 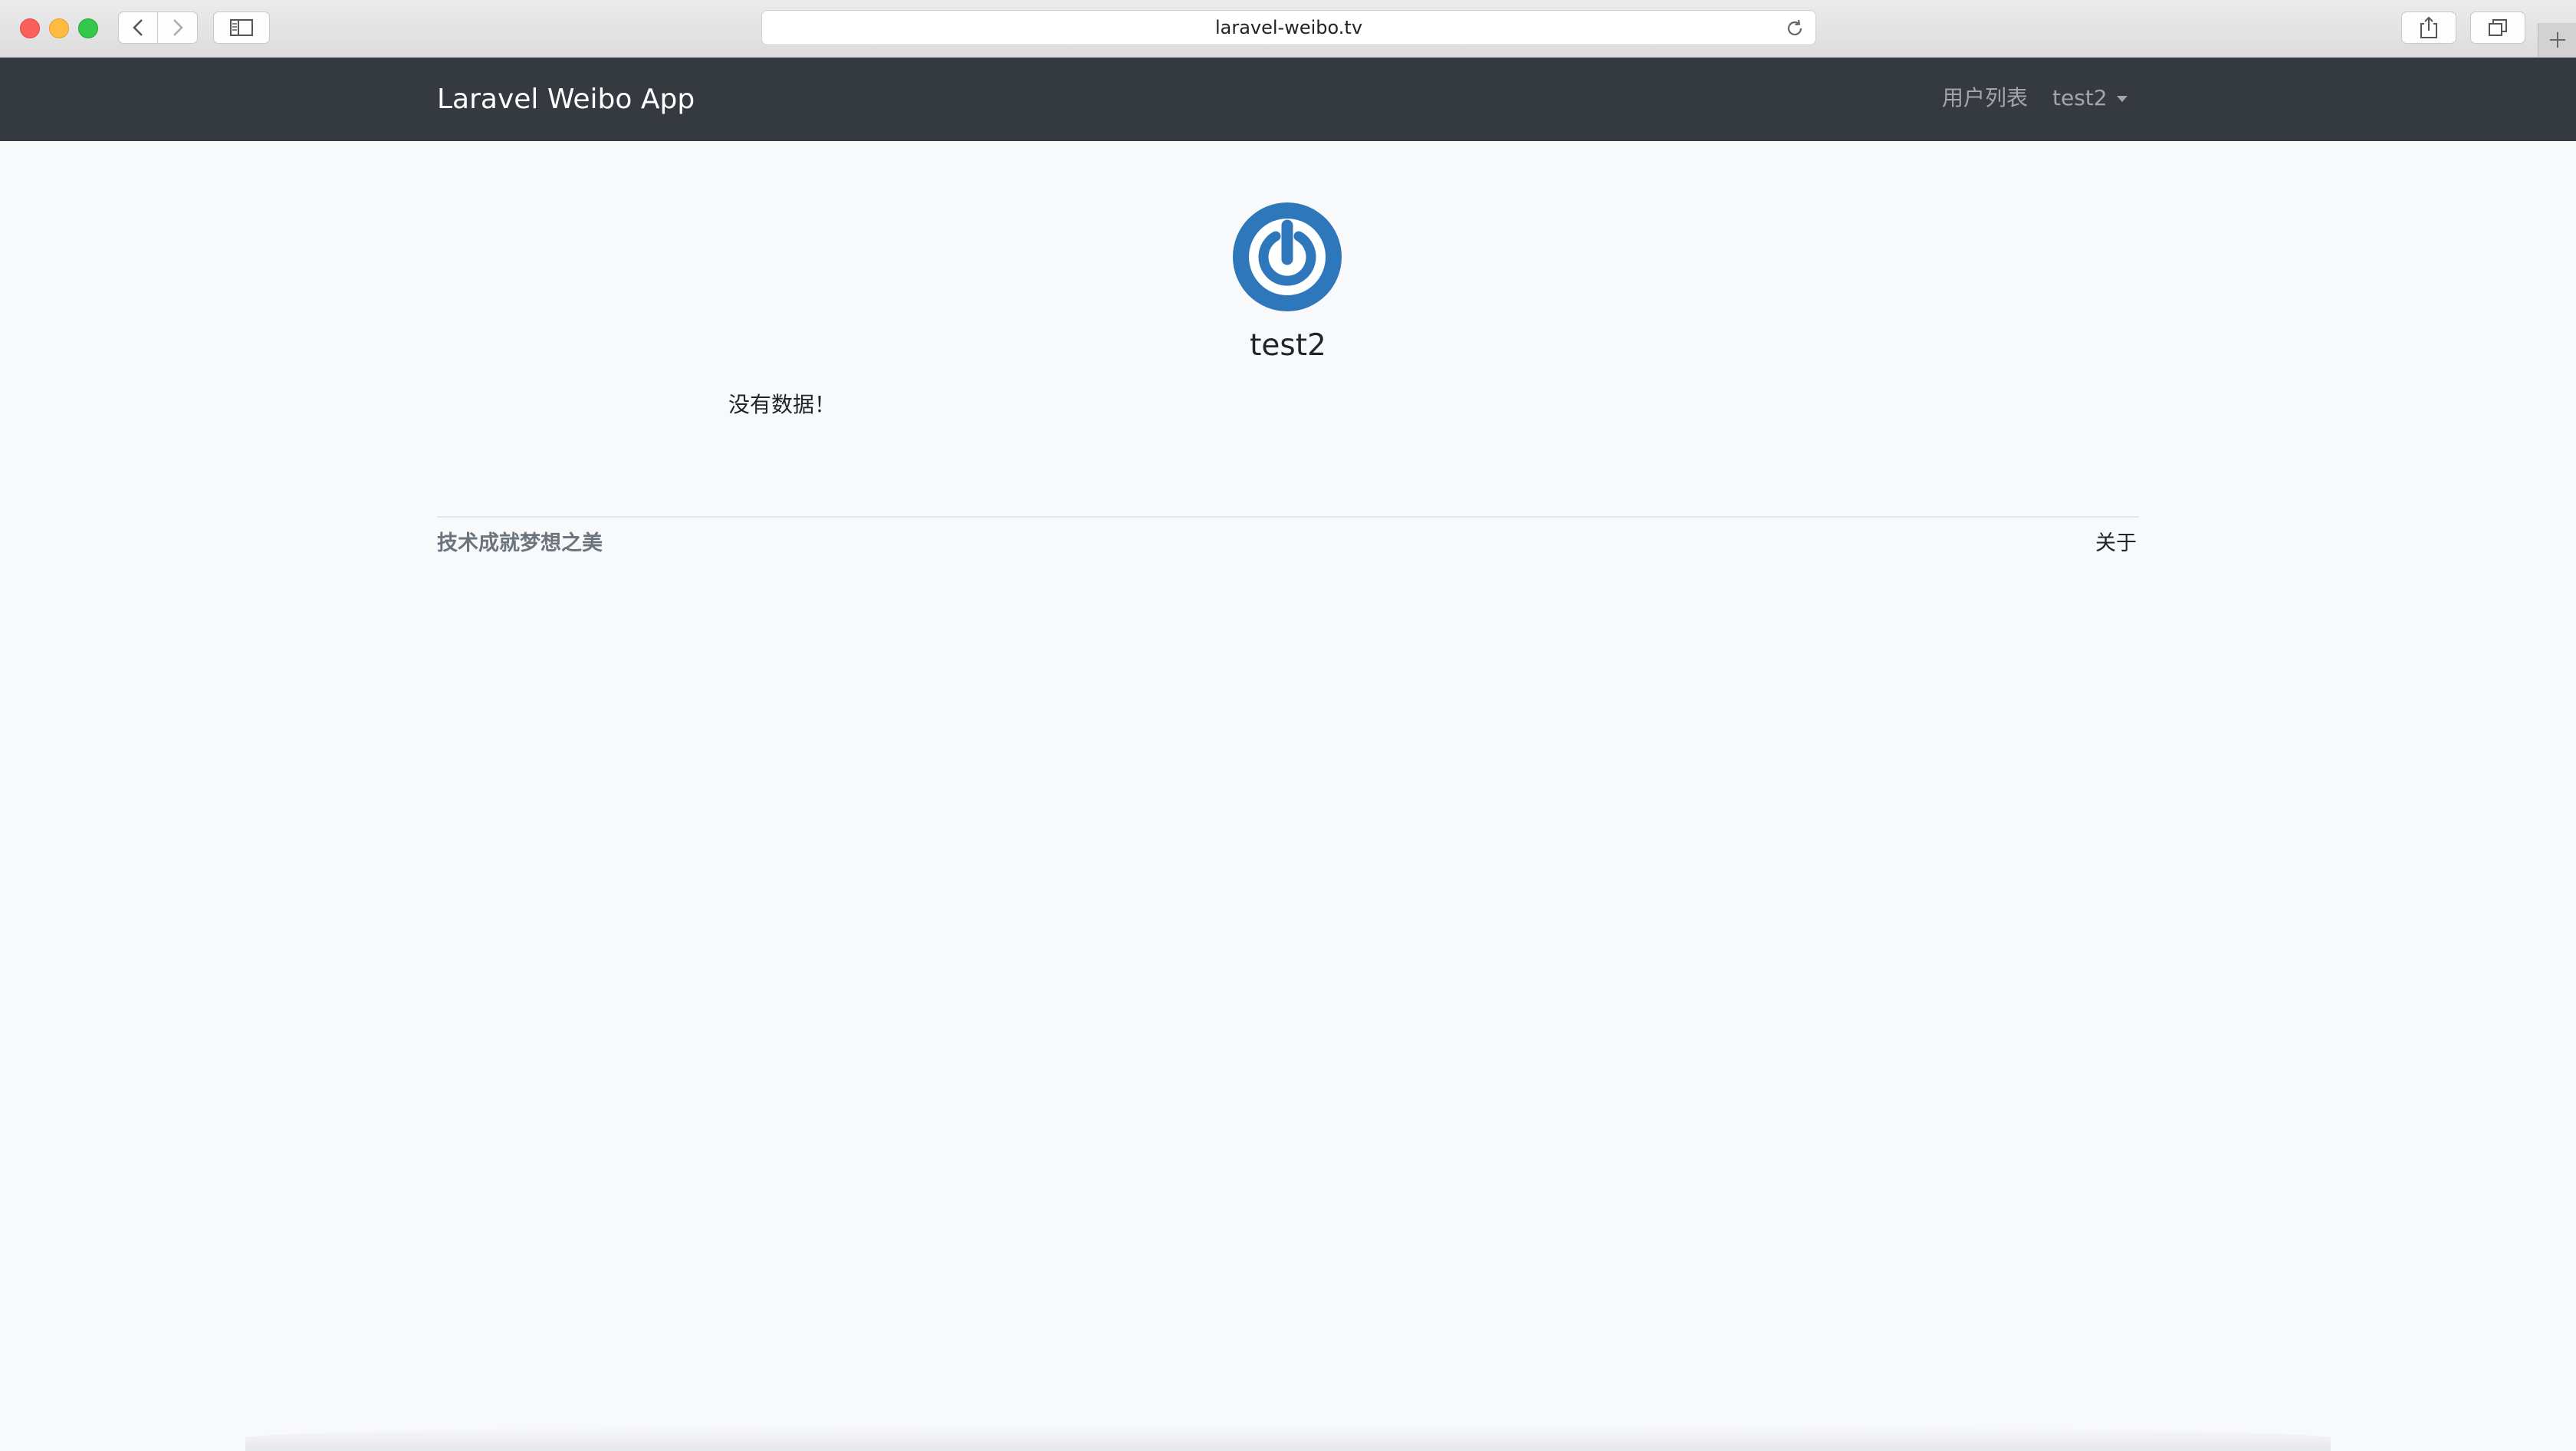 I want to click on avatar, so click(x=1287, y=256).